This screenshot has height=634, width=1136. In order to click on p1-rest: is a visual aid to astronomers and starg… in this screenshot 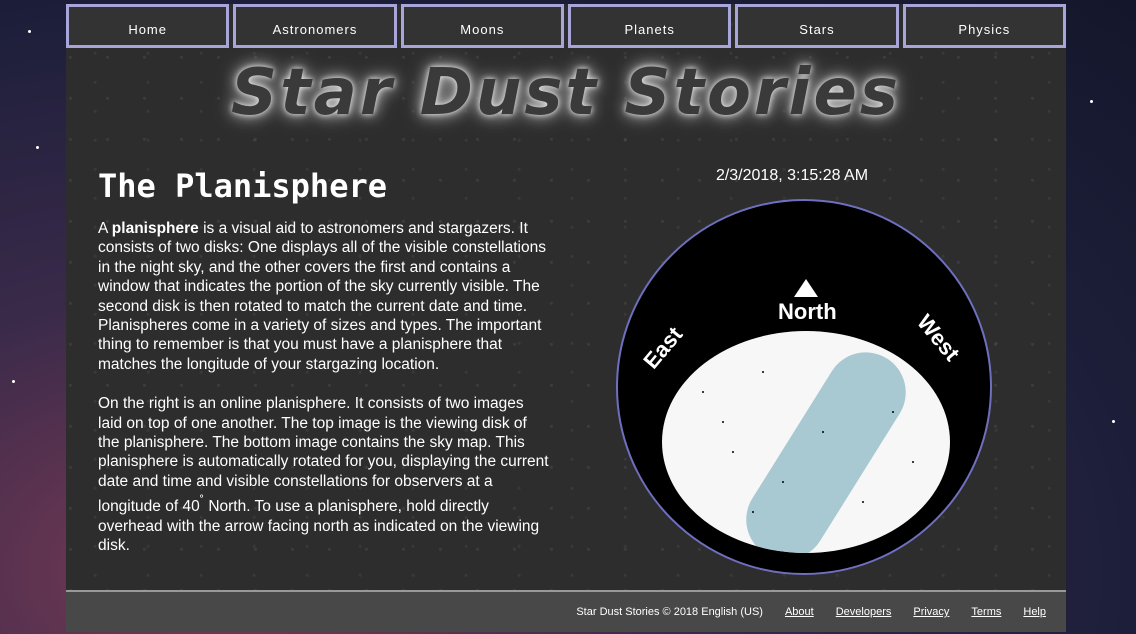, I will do `click(322, 296)`.